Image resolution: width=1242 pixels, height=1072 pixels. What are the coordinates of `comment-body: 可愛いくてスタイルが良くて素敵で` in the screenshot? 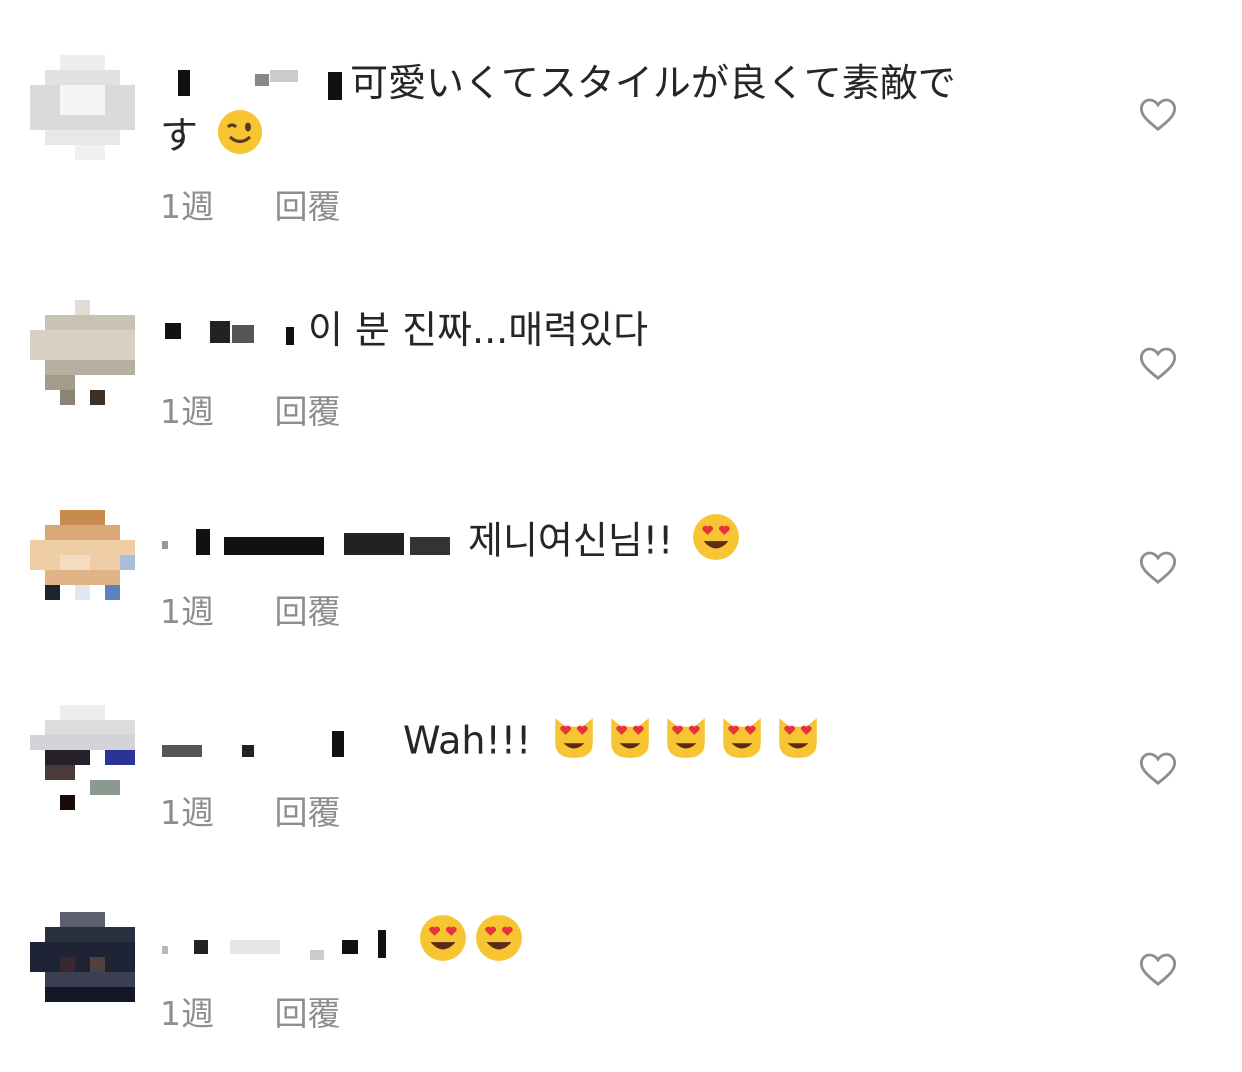 It's located at (653, 83).